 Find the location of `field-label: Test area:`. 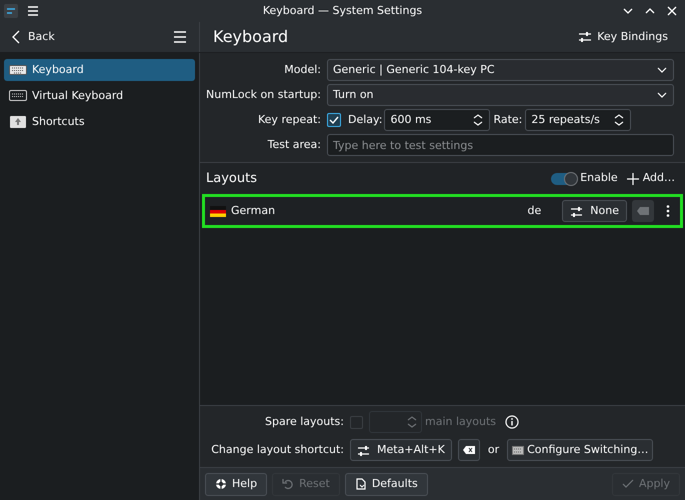

field-label: Test area: is located at coordinates (294, 144).